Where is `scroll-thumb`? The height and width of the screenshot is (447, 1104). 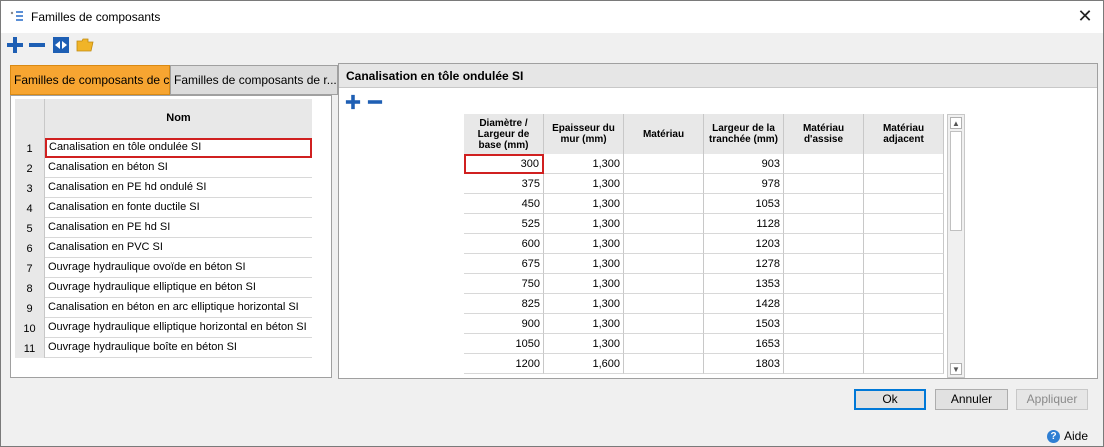
scroll-thumb is located at coordinates (956, 181).